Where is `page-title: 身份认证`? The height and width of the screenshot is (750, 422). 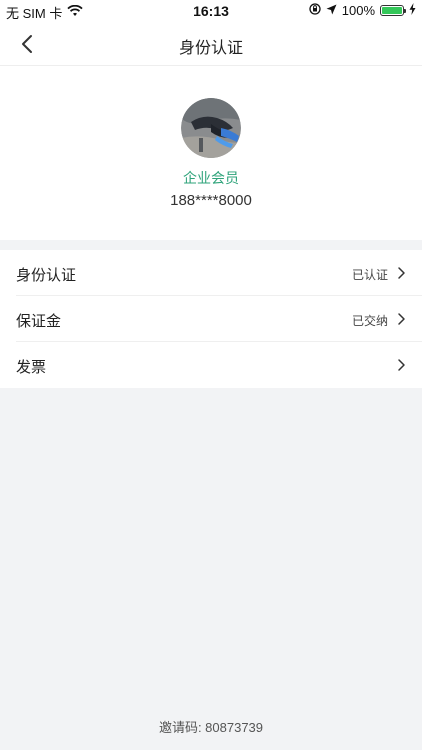
page-title: 身份认证 is located at coordinates (210, 48).